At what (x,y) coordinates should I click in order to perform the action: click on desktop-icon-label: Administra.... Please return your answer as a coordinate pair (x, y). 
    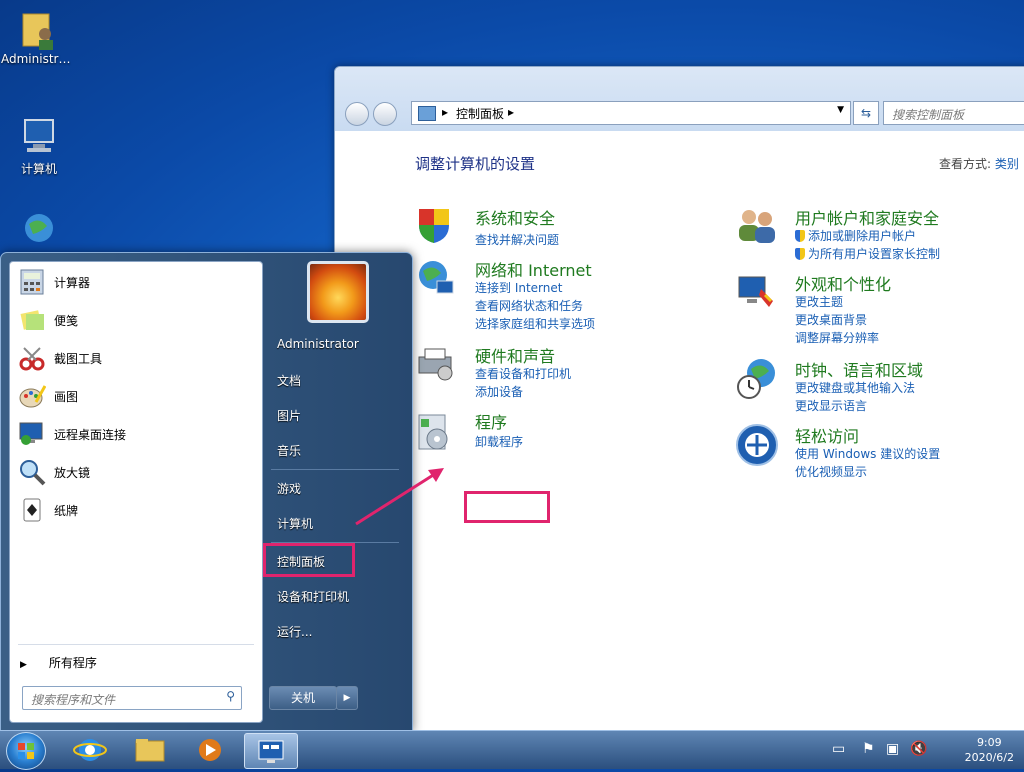
    Looking at the image, I should click on (39, 59).